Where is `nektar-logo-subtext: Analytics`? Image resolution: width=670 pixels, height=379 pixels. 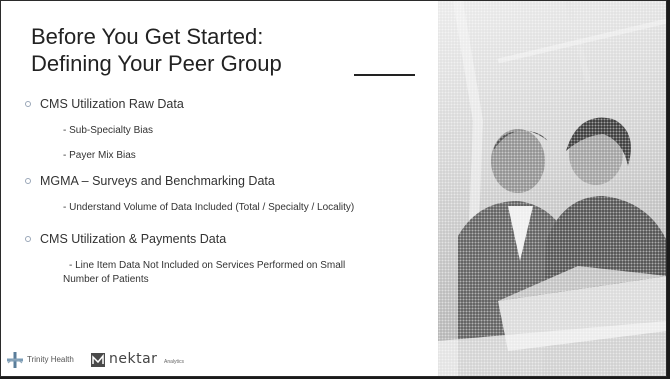 nektar-logo-subtext: Analytics is located at coordinates (174, 362).